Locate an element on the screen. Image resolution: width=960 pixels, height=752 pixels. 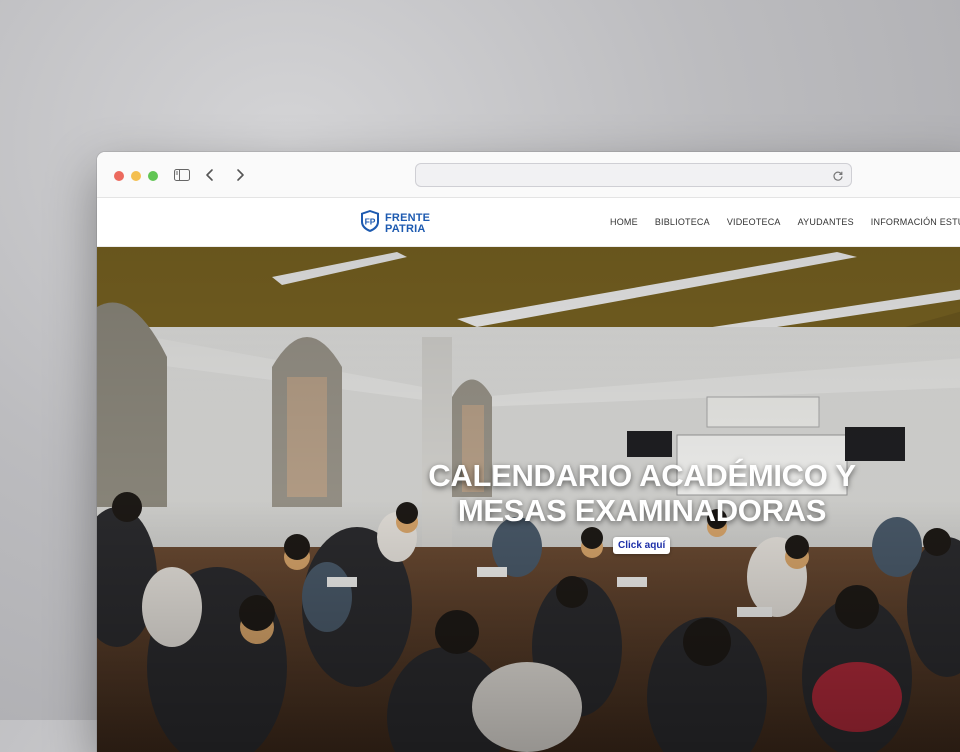
sidebar-icon is located at coordinates (182, 175).